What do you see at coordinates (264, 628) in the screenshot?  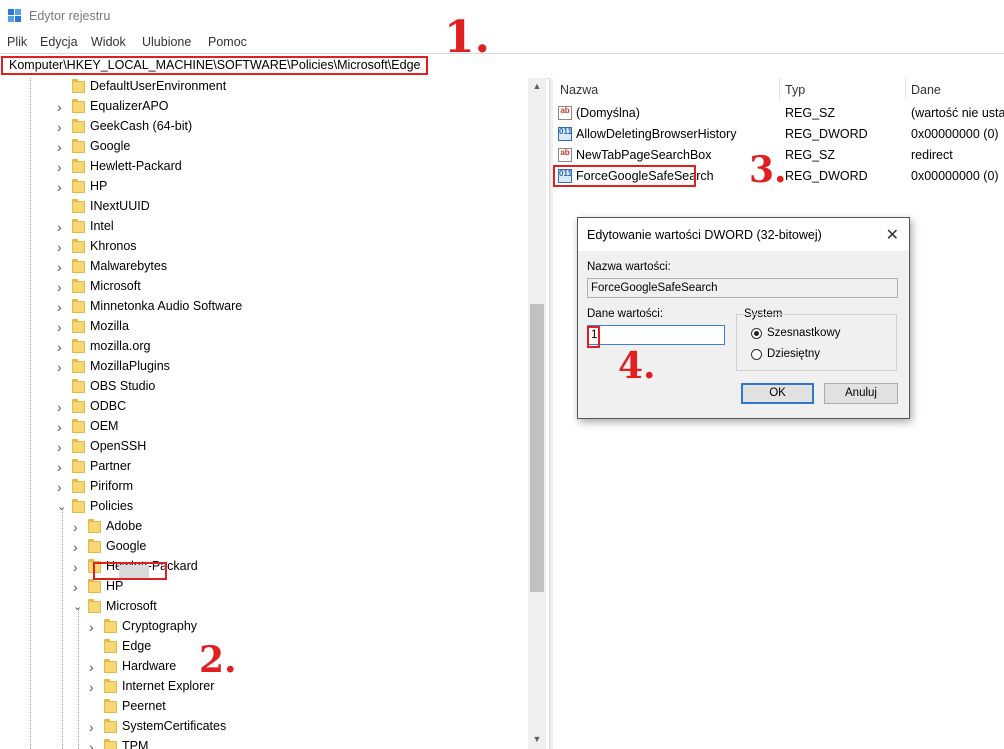 I see `tree-node: › Cryptography` at bounding box center [264, 628].